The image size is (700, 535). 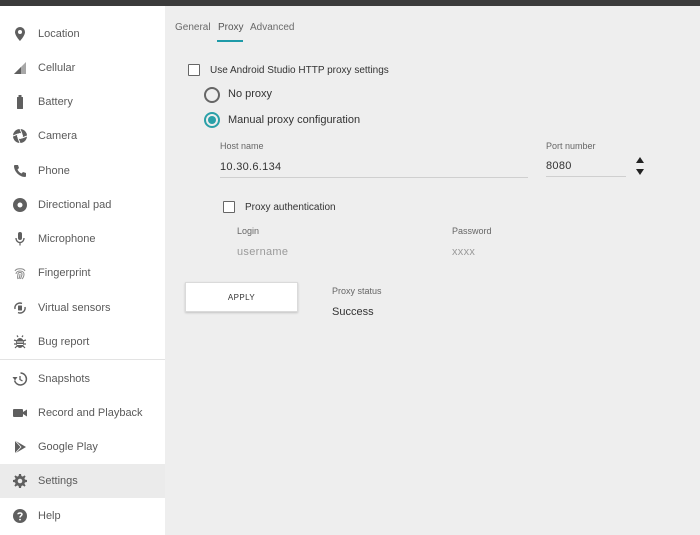 What do you see at coordinates (20, 68) in the screenshot?
I see `cellular-icon` at bounding box center [20, 68].